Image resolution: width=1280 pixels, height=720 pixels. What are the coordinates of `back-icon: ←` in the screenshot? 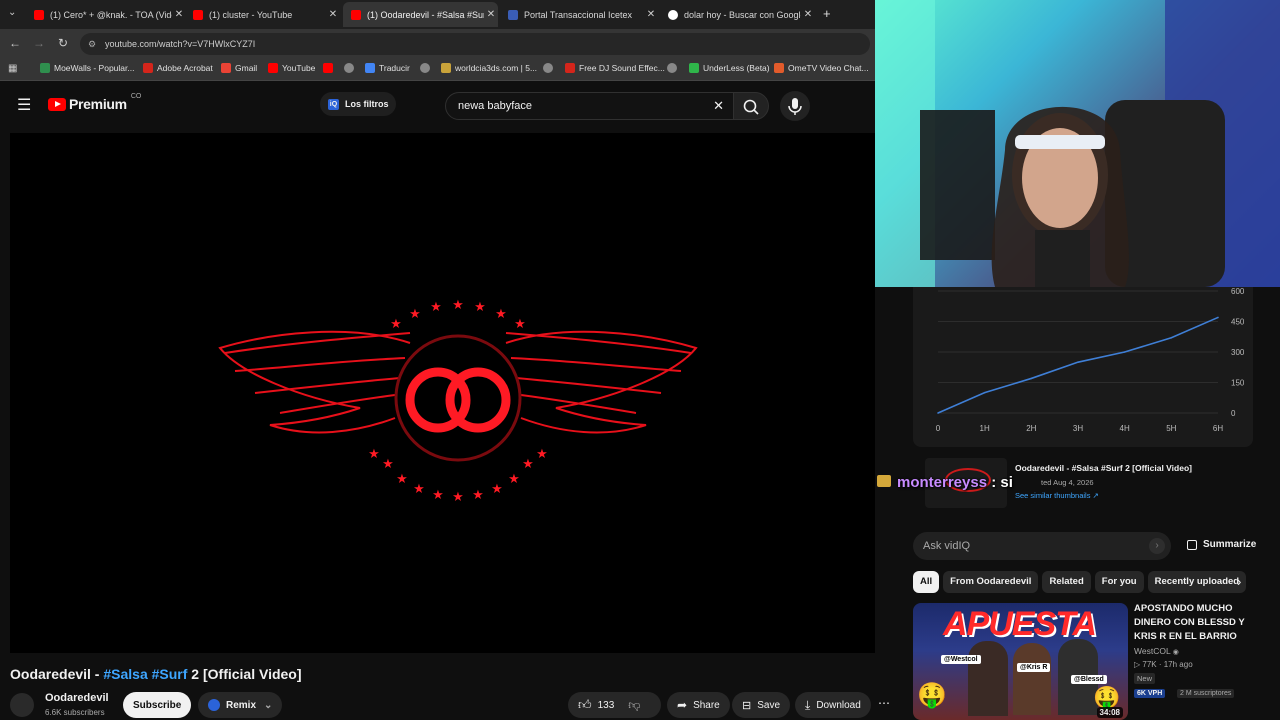 It's located at (15, 43).